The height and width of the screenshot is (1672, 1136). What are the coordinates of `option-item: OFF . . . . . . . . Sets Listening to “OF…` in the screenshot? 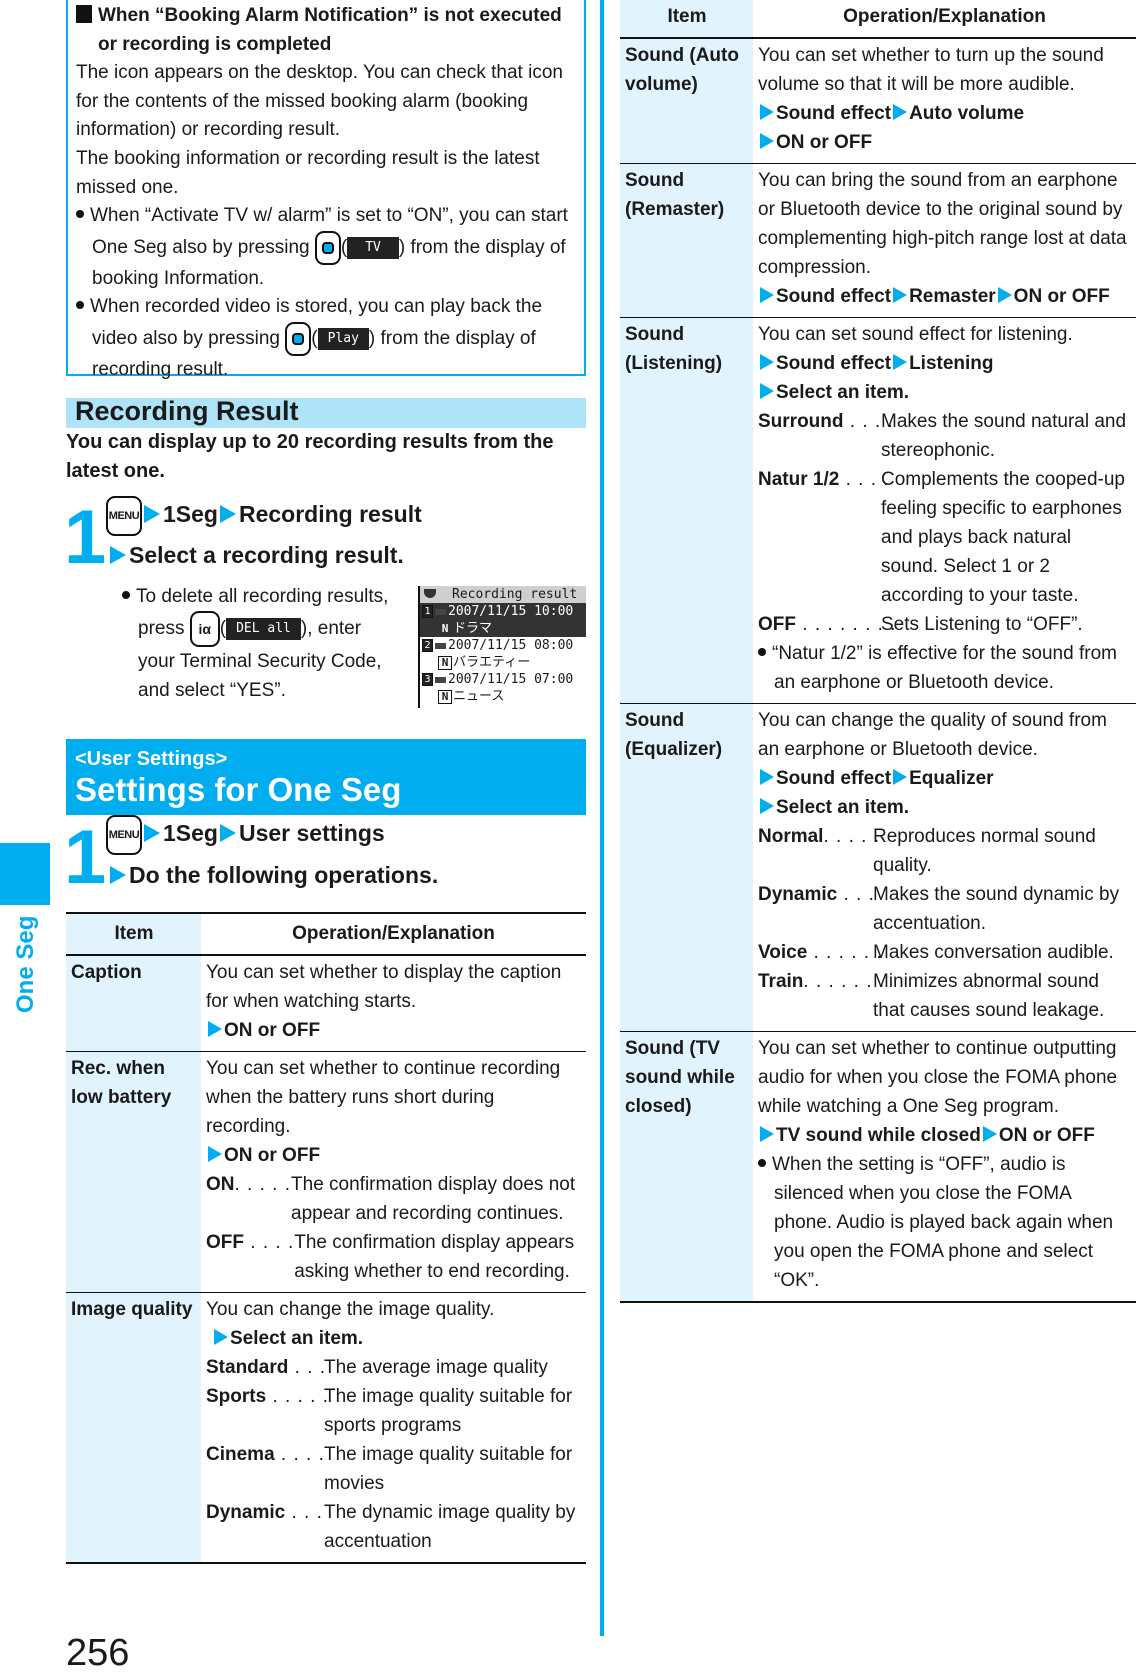 It's located at (920, 624).